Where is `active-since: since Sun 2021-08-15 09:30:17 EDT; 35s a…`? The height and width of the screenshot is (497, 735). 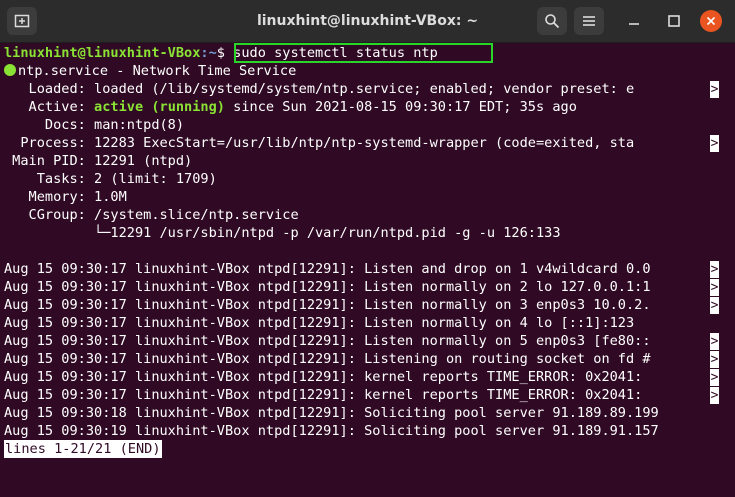 active-since: since Sun 2021-08-15 09:30:17 EDT; 35s a… is located at coordinates (400, 107).